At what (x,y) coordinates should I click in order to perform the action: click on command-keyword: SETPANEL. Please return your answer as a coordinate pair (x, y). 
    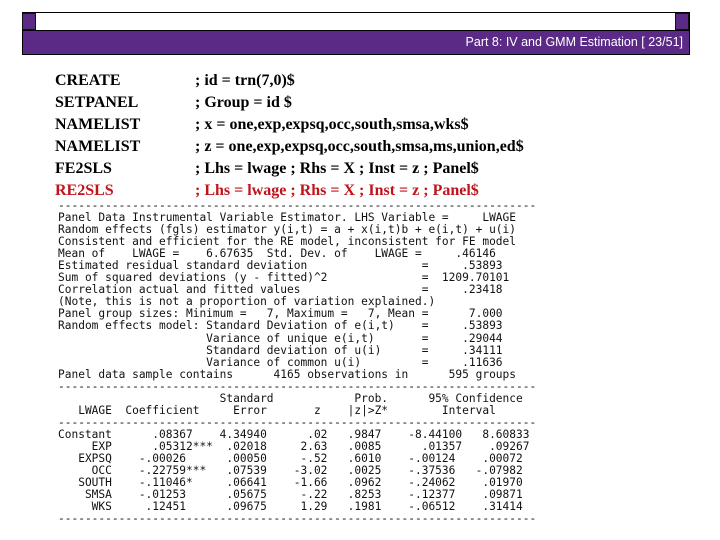
    Looking at the image, I should click on (97, 102).